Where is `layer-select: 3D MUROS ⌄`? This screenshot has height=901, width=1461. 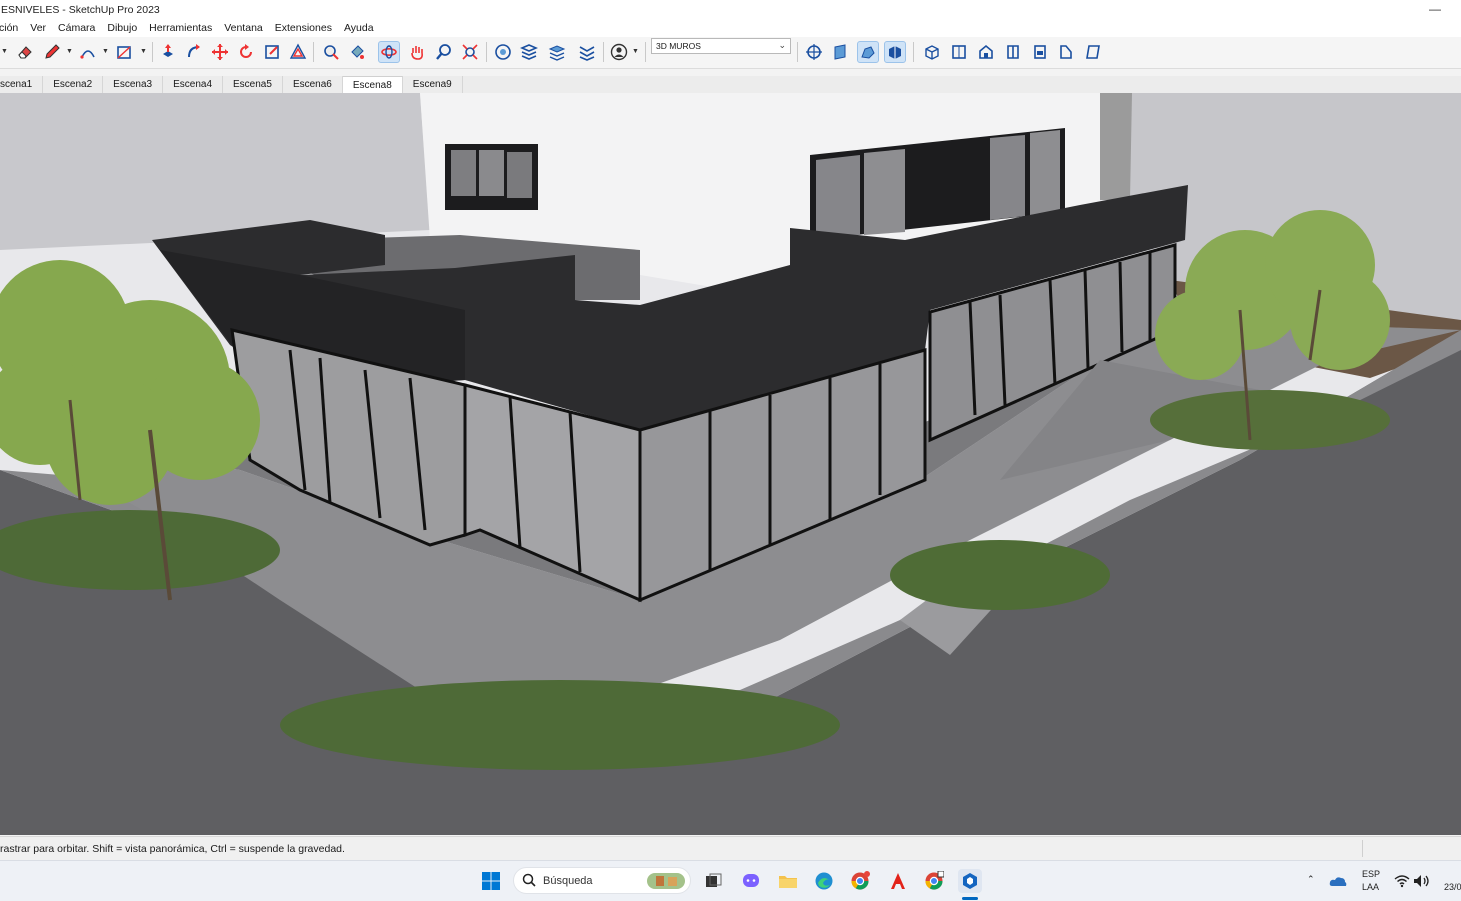 layer-select: 3D MUROS ⌄ is located at coordinates (721, 46).